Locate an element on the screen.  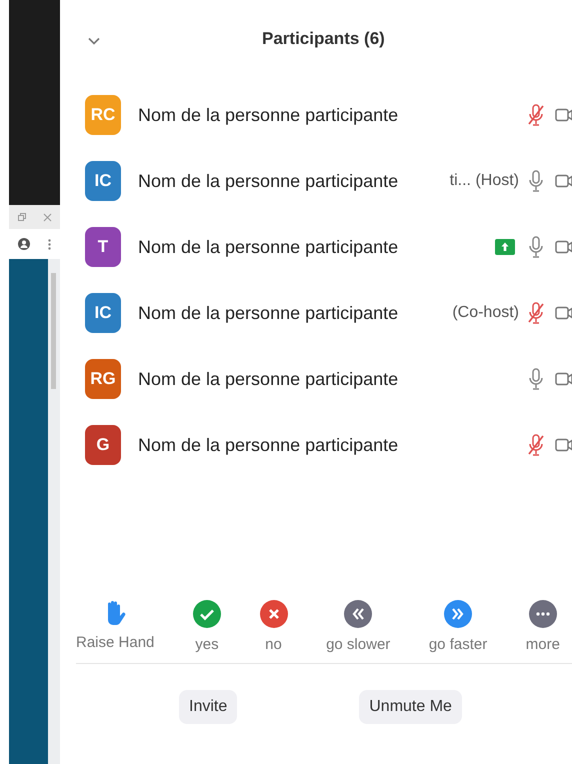
avatar: G is located at coordinates (103, 445).